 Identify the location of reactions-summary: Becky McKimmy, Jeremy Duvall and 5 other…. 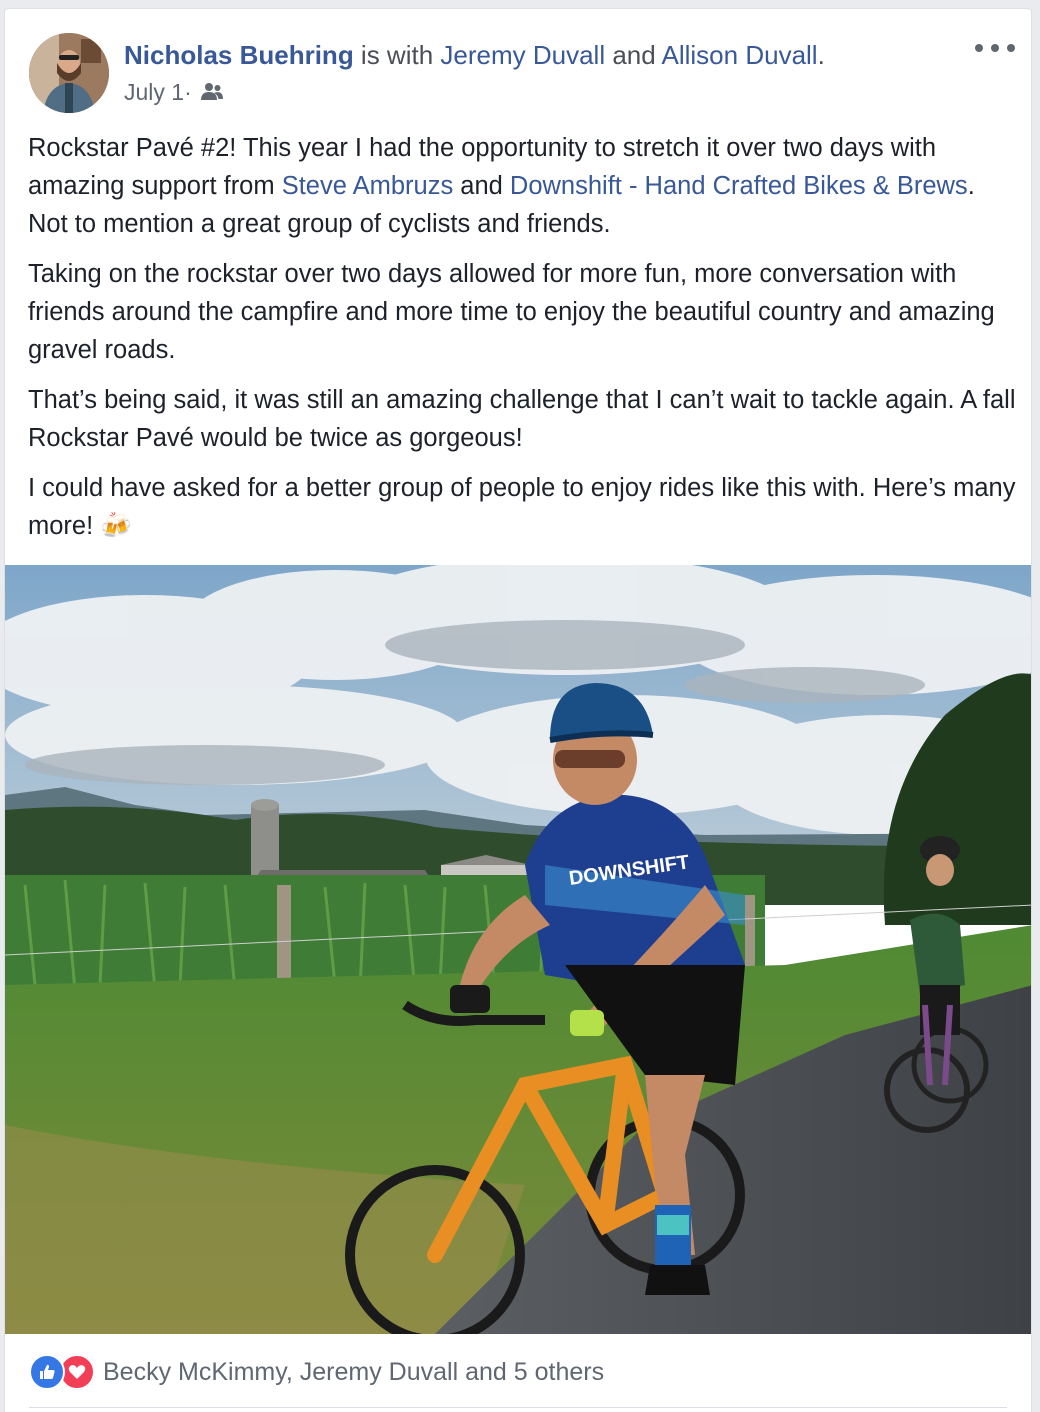
(316, 1372).